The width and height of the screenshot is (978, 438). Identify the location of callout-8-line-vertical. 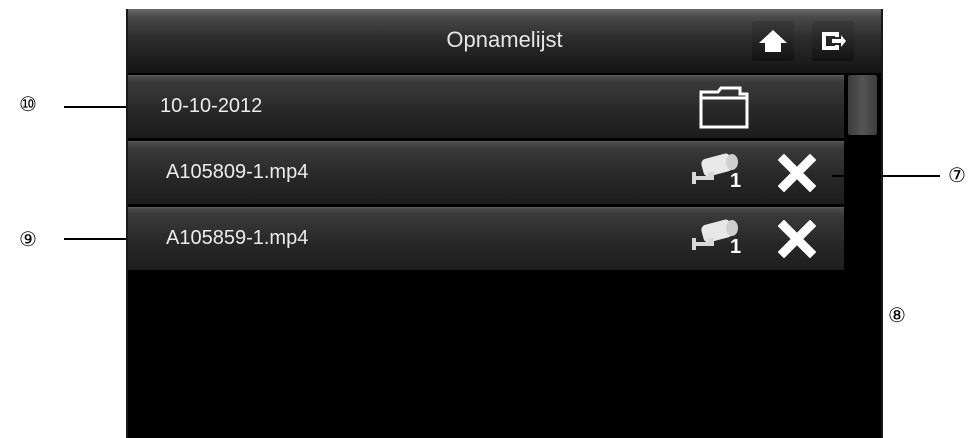
(718, 300).